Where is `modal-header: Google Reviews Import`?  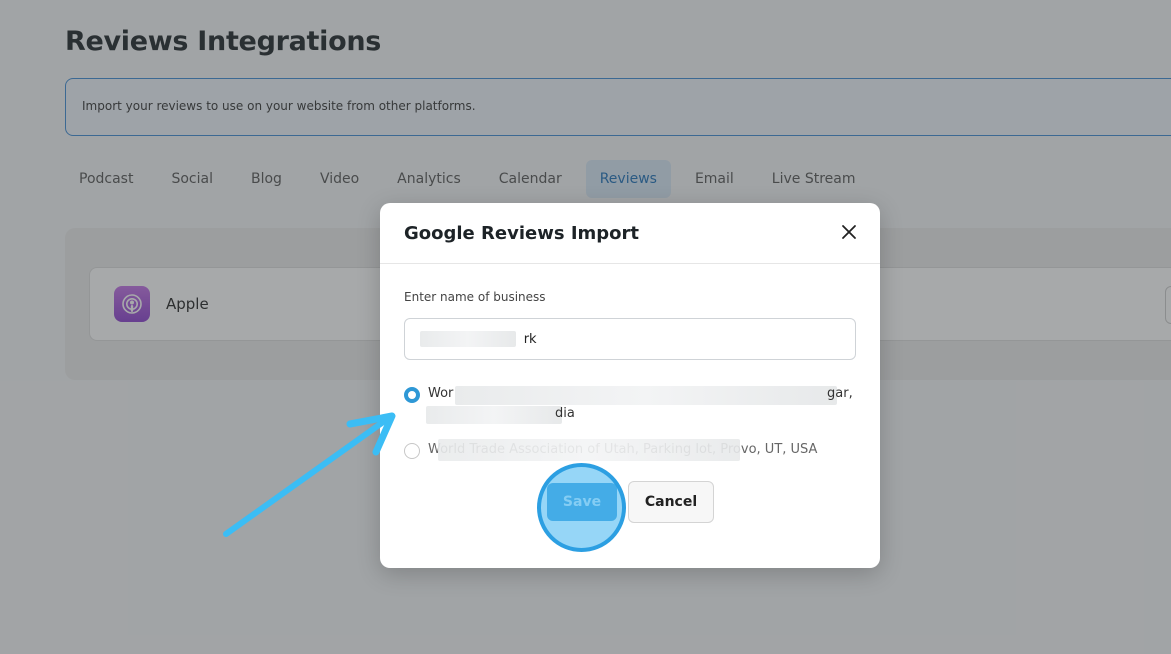 modal-header: Google Reviews Import is located at coordinates (630, 233).